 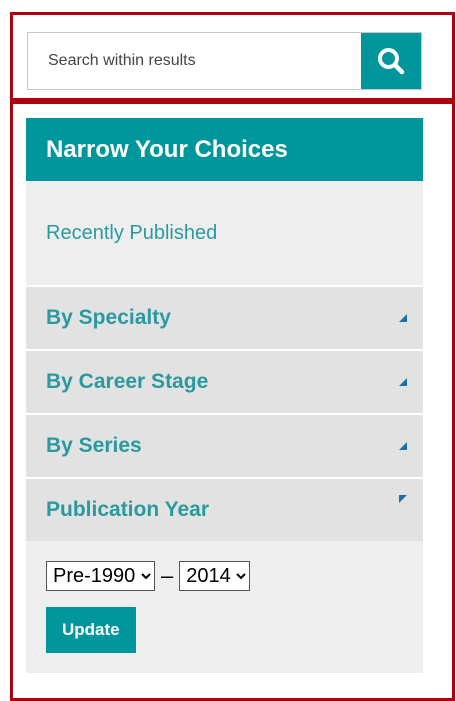 I want to click on year-to-select: 2014, so click(x=215, y=576).